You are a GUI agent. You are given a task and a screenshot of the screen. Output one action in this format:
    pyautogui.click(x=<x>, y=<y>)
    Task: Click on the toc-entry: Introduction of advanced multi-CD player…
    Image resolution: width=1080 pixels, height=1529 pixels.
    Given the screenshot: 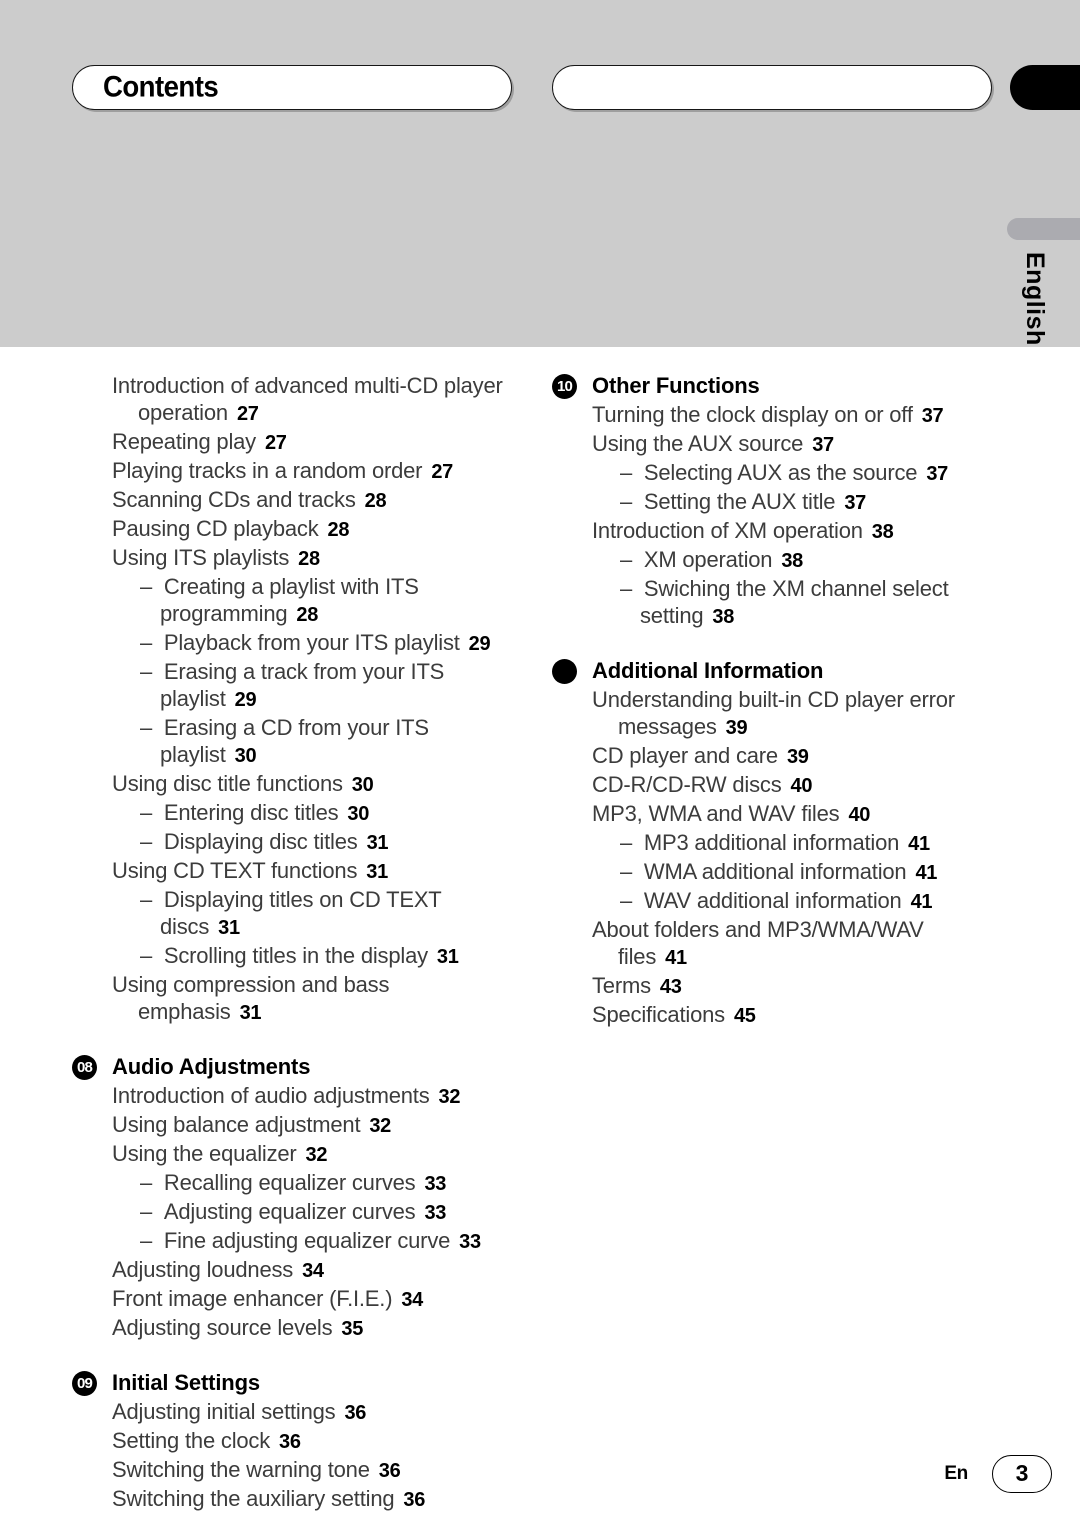 What is the action you would take?
    pyautogui.click(x=292, y=400)
    